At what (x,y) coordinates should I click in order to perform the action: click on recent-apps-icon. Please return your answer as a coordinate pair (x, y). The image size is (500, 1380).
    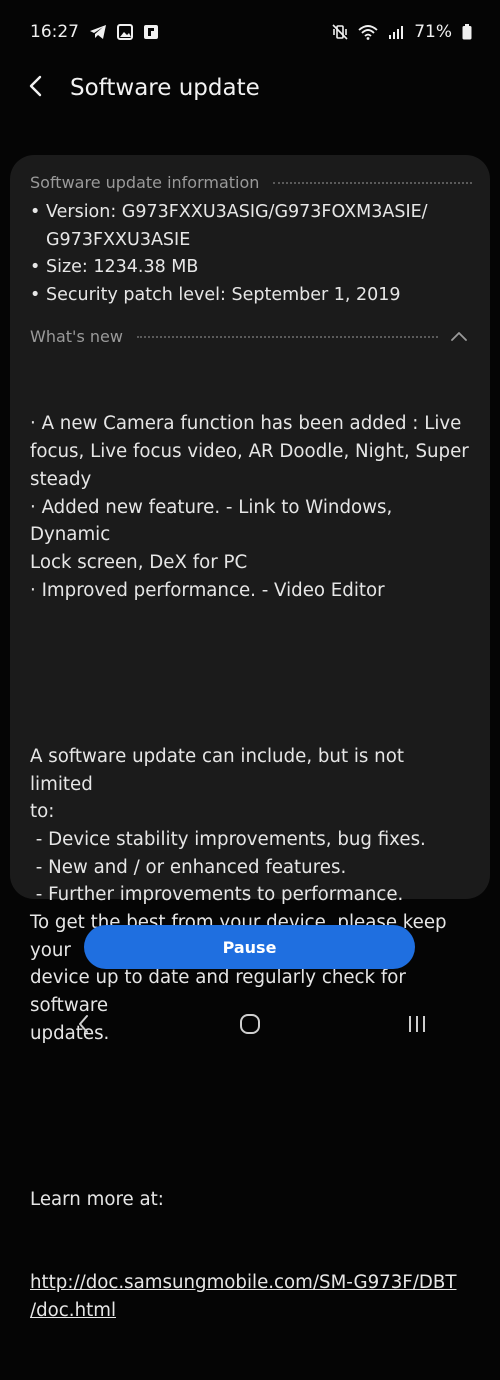
    Looking at the image, I should click on (417, 1026).